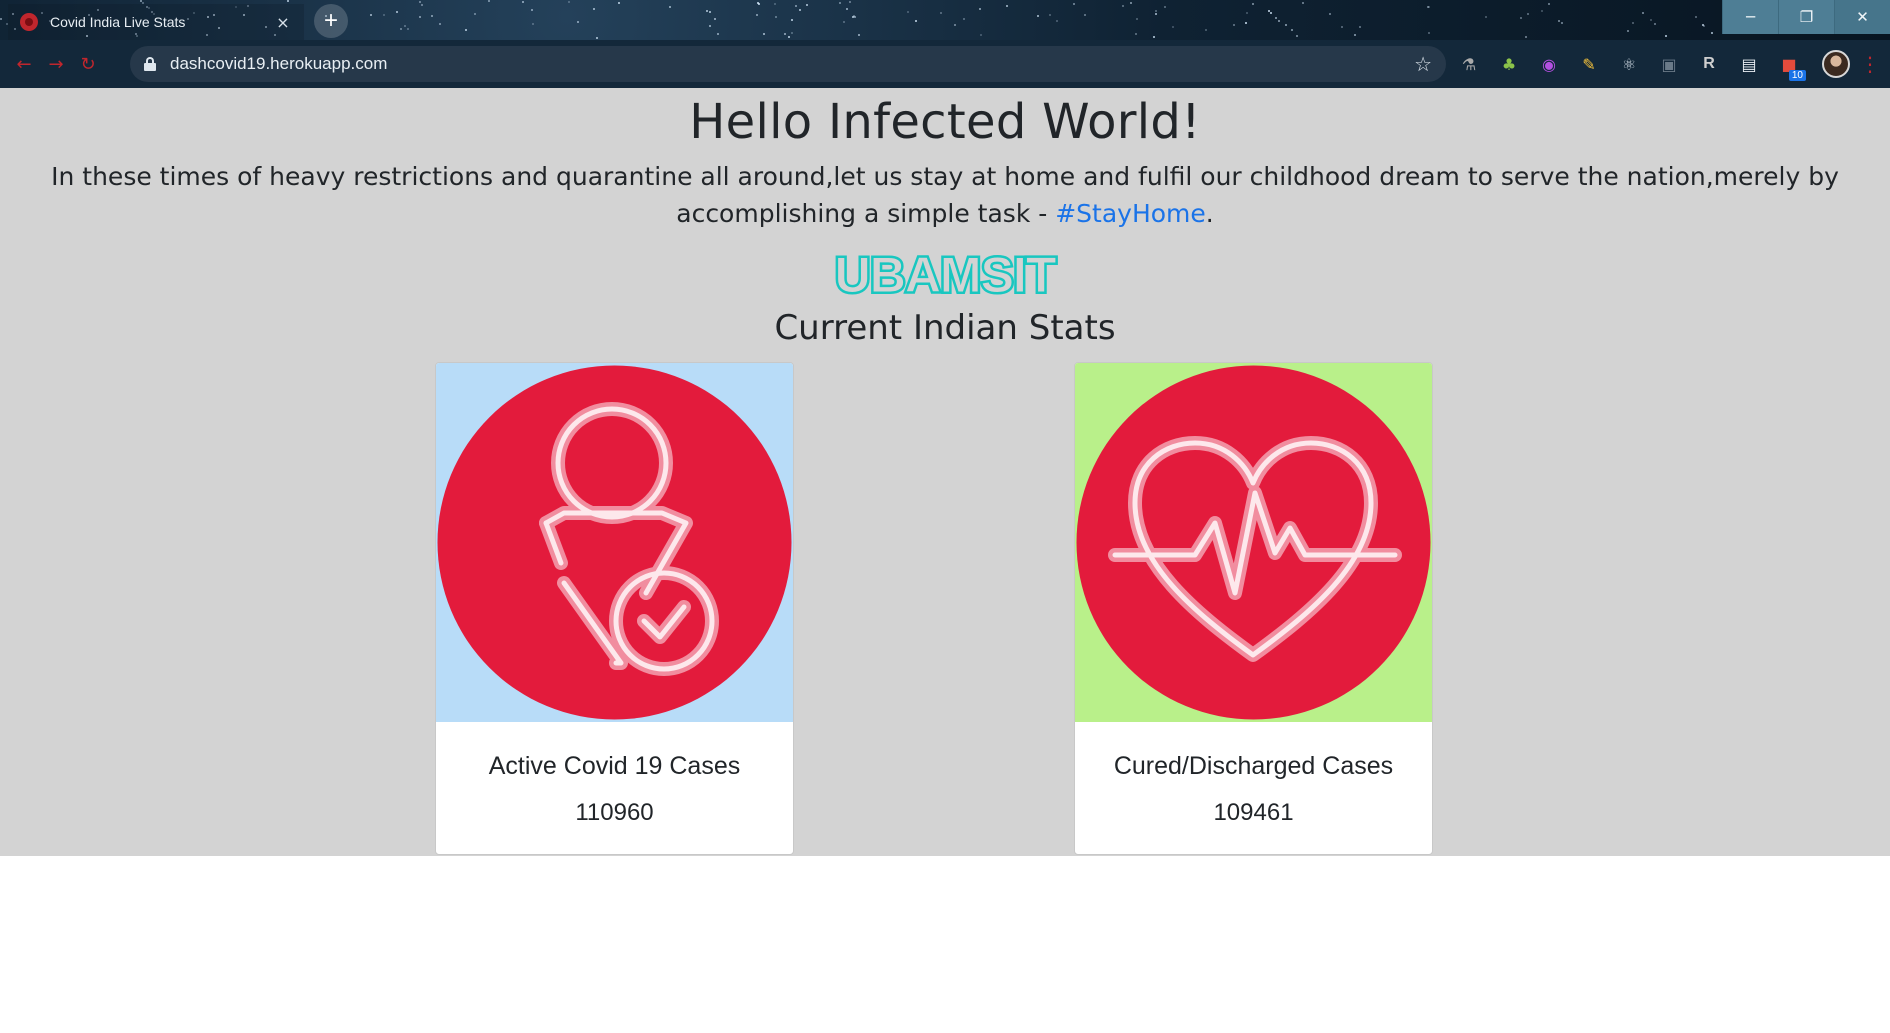 This screenshot has height=1033, width=1890. I want to click on react-icon: ⚛, so click(1629, 64).